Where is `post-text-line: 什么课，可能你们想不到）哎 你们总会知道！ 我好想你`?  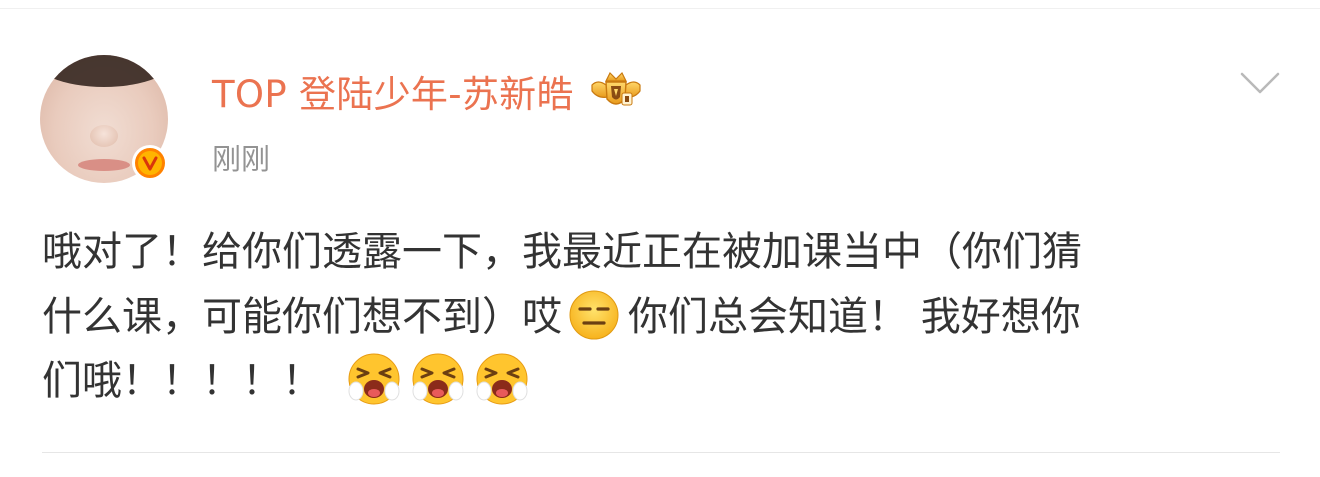 post-text-line: 什么课，可能你们想不到）哎 你们总会知道！ 我好想你 is located at coordinates (662, 317).